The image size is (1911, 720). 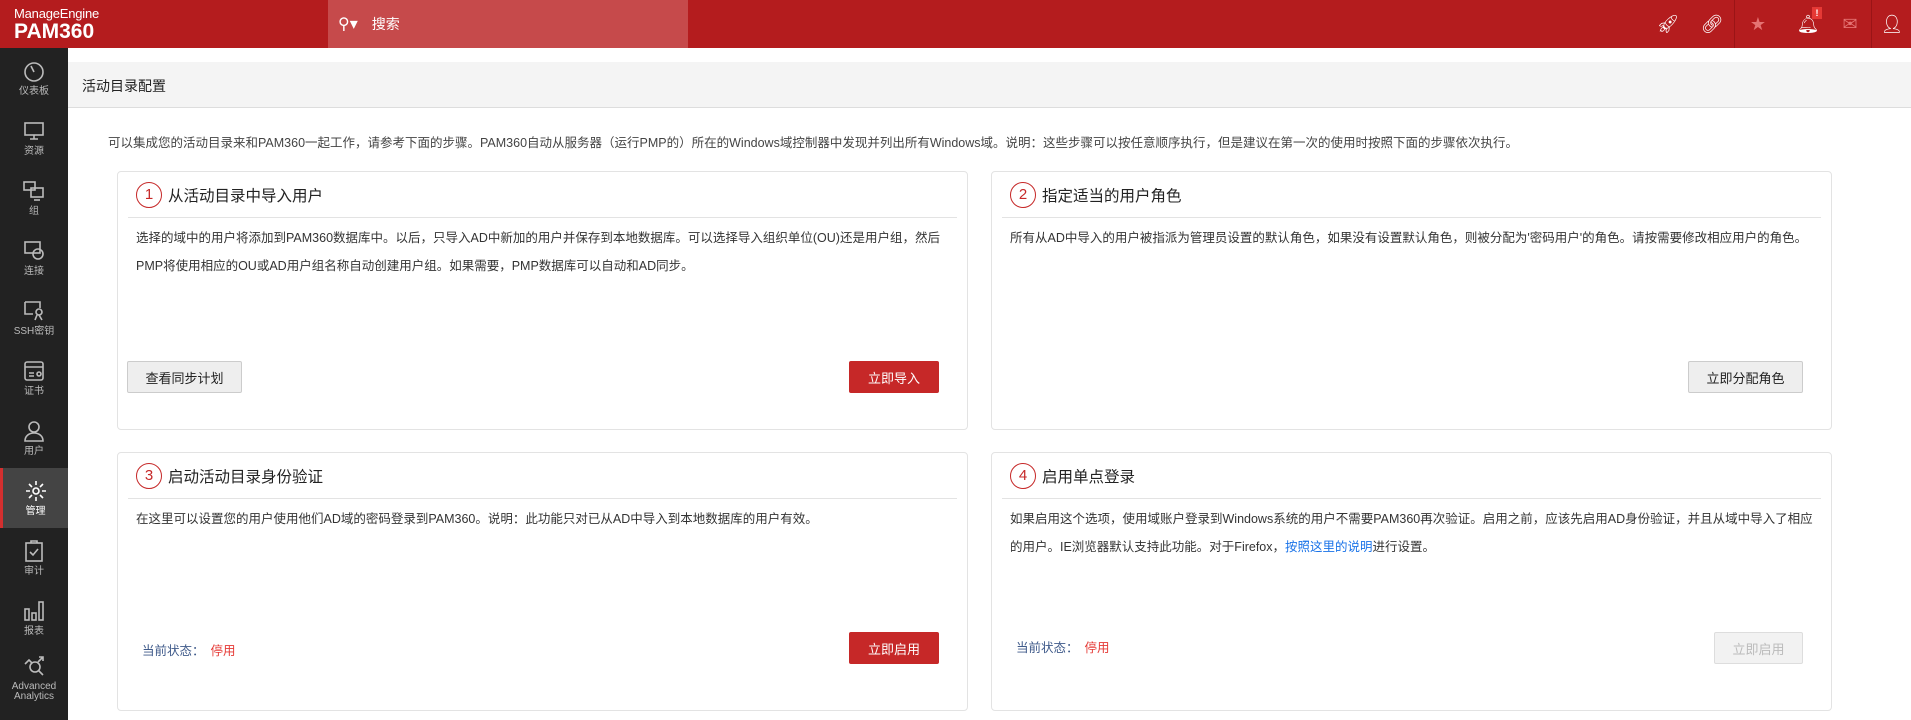 What do you see at coordinates (34, 91) in the screenshot?
I see `sidebar-item-label: 仪表板` at bounding box center [34, 91].